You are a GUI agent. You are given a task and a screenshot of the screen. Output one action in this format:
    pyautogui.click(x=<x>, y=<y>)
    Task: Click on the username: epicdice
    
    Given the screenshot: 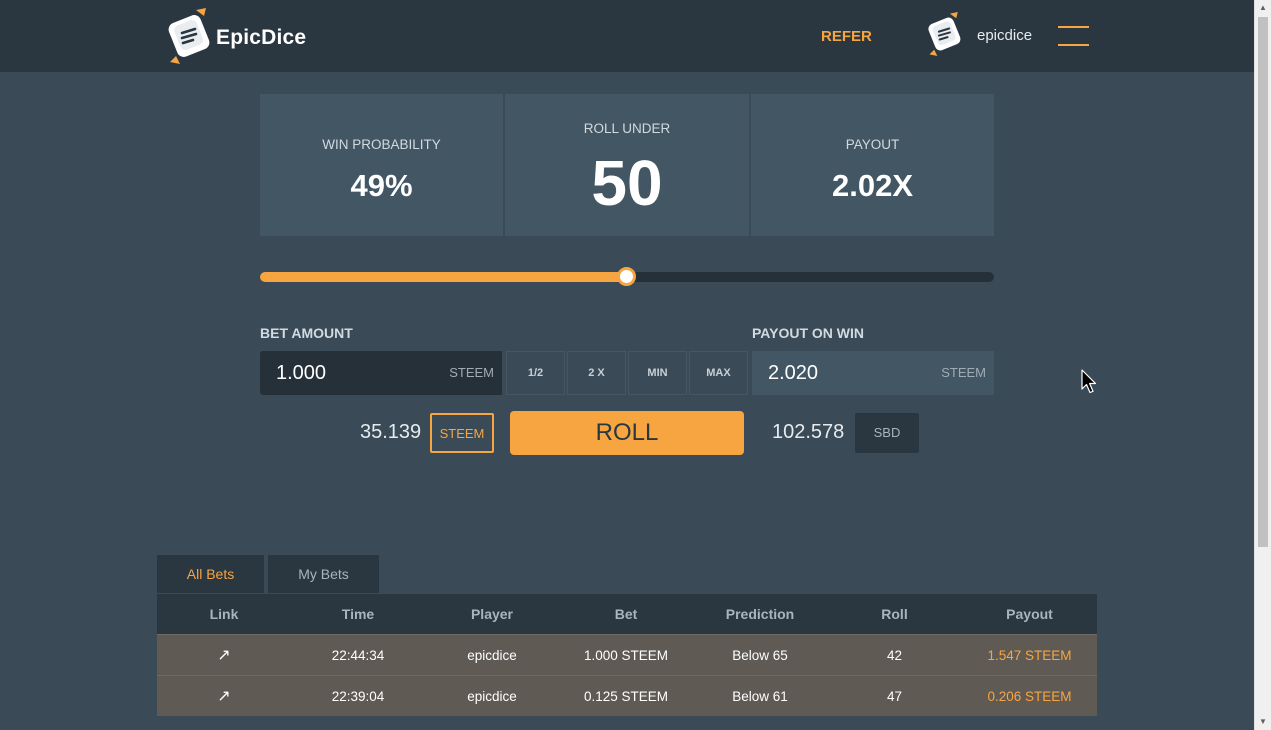 What is the action you would take?
    pyautogui.click(x=1004, y=35)
    